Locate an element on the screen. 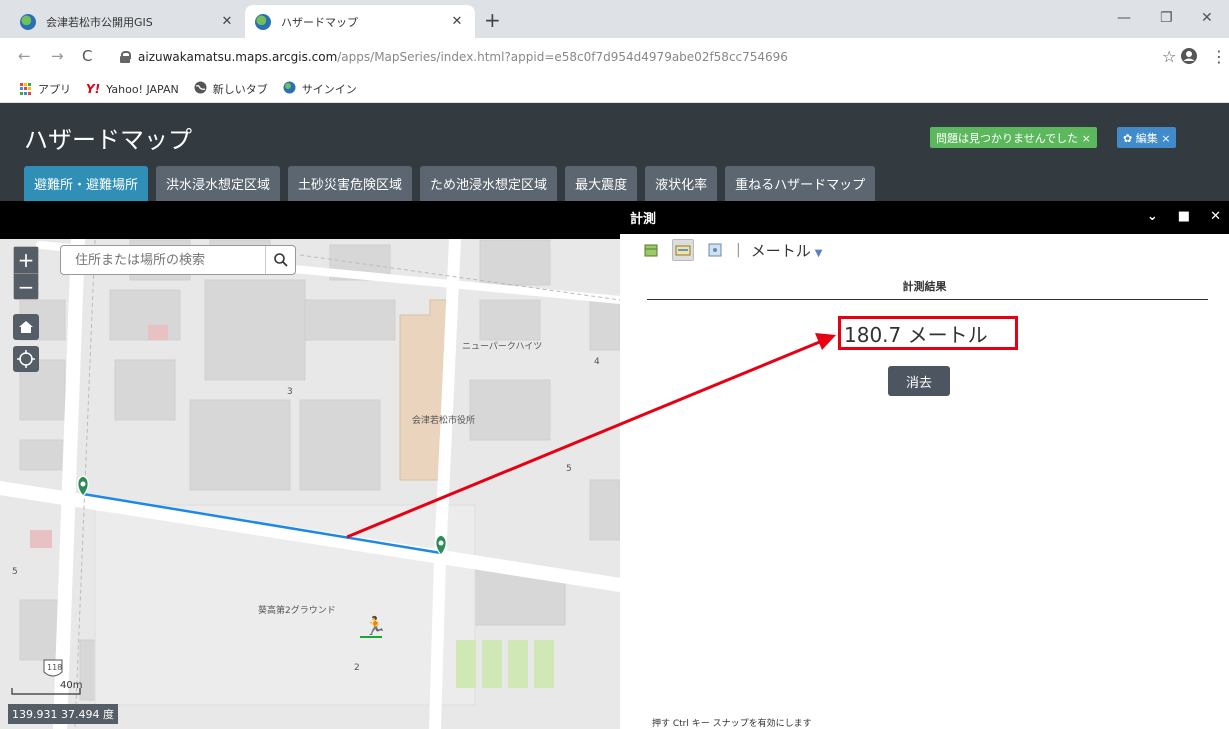  search-icon is located at coordinates (280, 260).